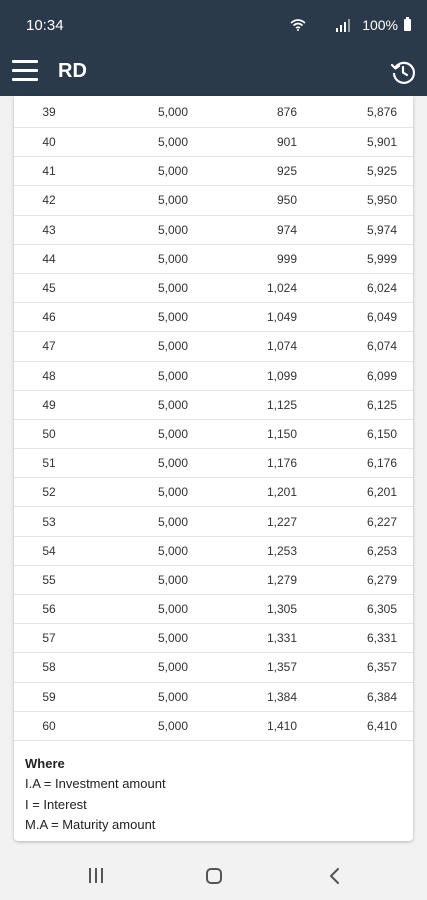  What do you see at coordinates (381, 579) in the screenshot?
I see `table-cell: 6,279` at bounding box center [381, 579].